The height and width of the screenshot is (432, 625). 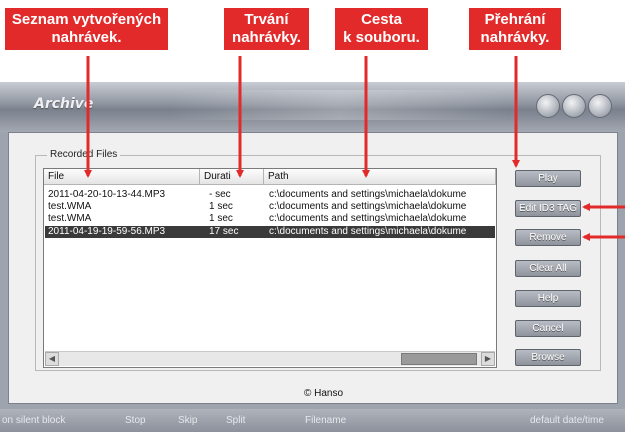 I want to click on title-glow, so click(x=340, y=105).